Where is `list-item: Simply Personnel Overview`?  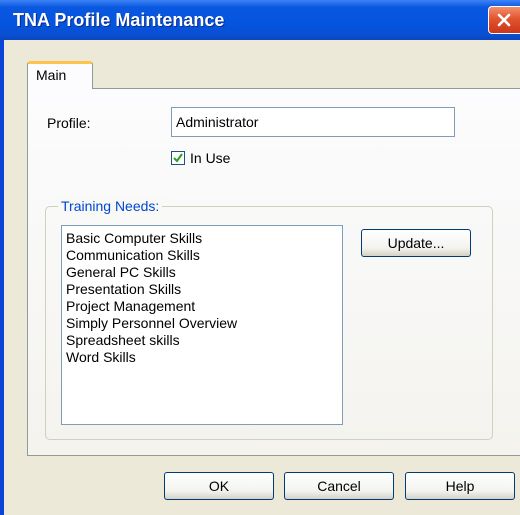 list-item: Simply Personnel Overview is located at coordinates (204, 323).